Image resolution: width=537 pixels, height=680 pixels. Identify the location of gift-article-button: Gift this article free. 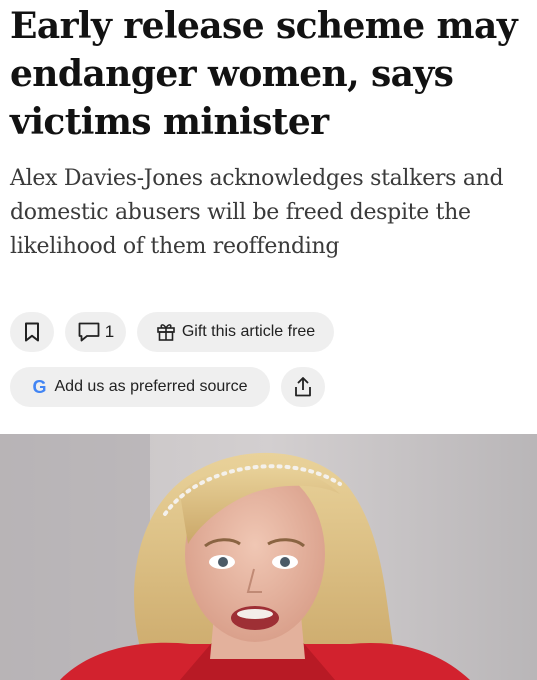
(235, 332).